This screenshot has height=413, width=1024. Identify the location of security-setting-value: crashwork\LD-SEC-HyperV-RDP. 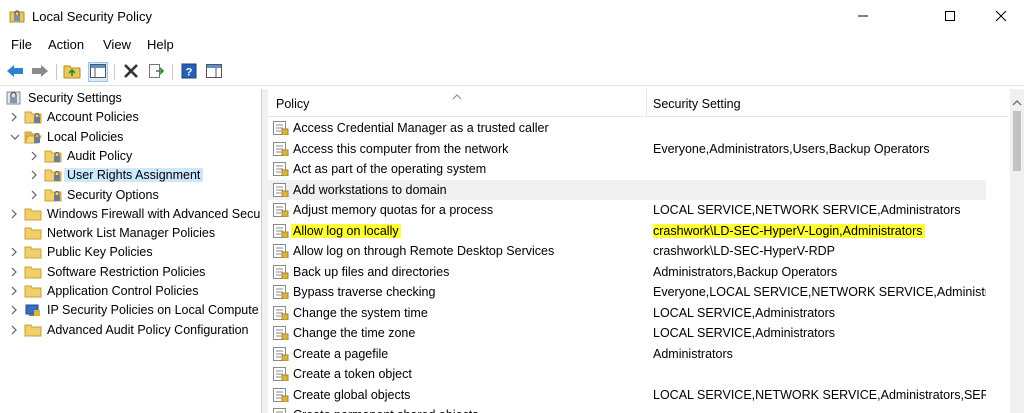
(819, 251).